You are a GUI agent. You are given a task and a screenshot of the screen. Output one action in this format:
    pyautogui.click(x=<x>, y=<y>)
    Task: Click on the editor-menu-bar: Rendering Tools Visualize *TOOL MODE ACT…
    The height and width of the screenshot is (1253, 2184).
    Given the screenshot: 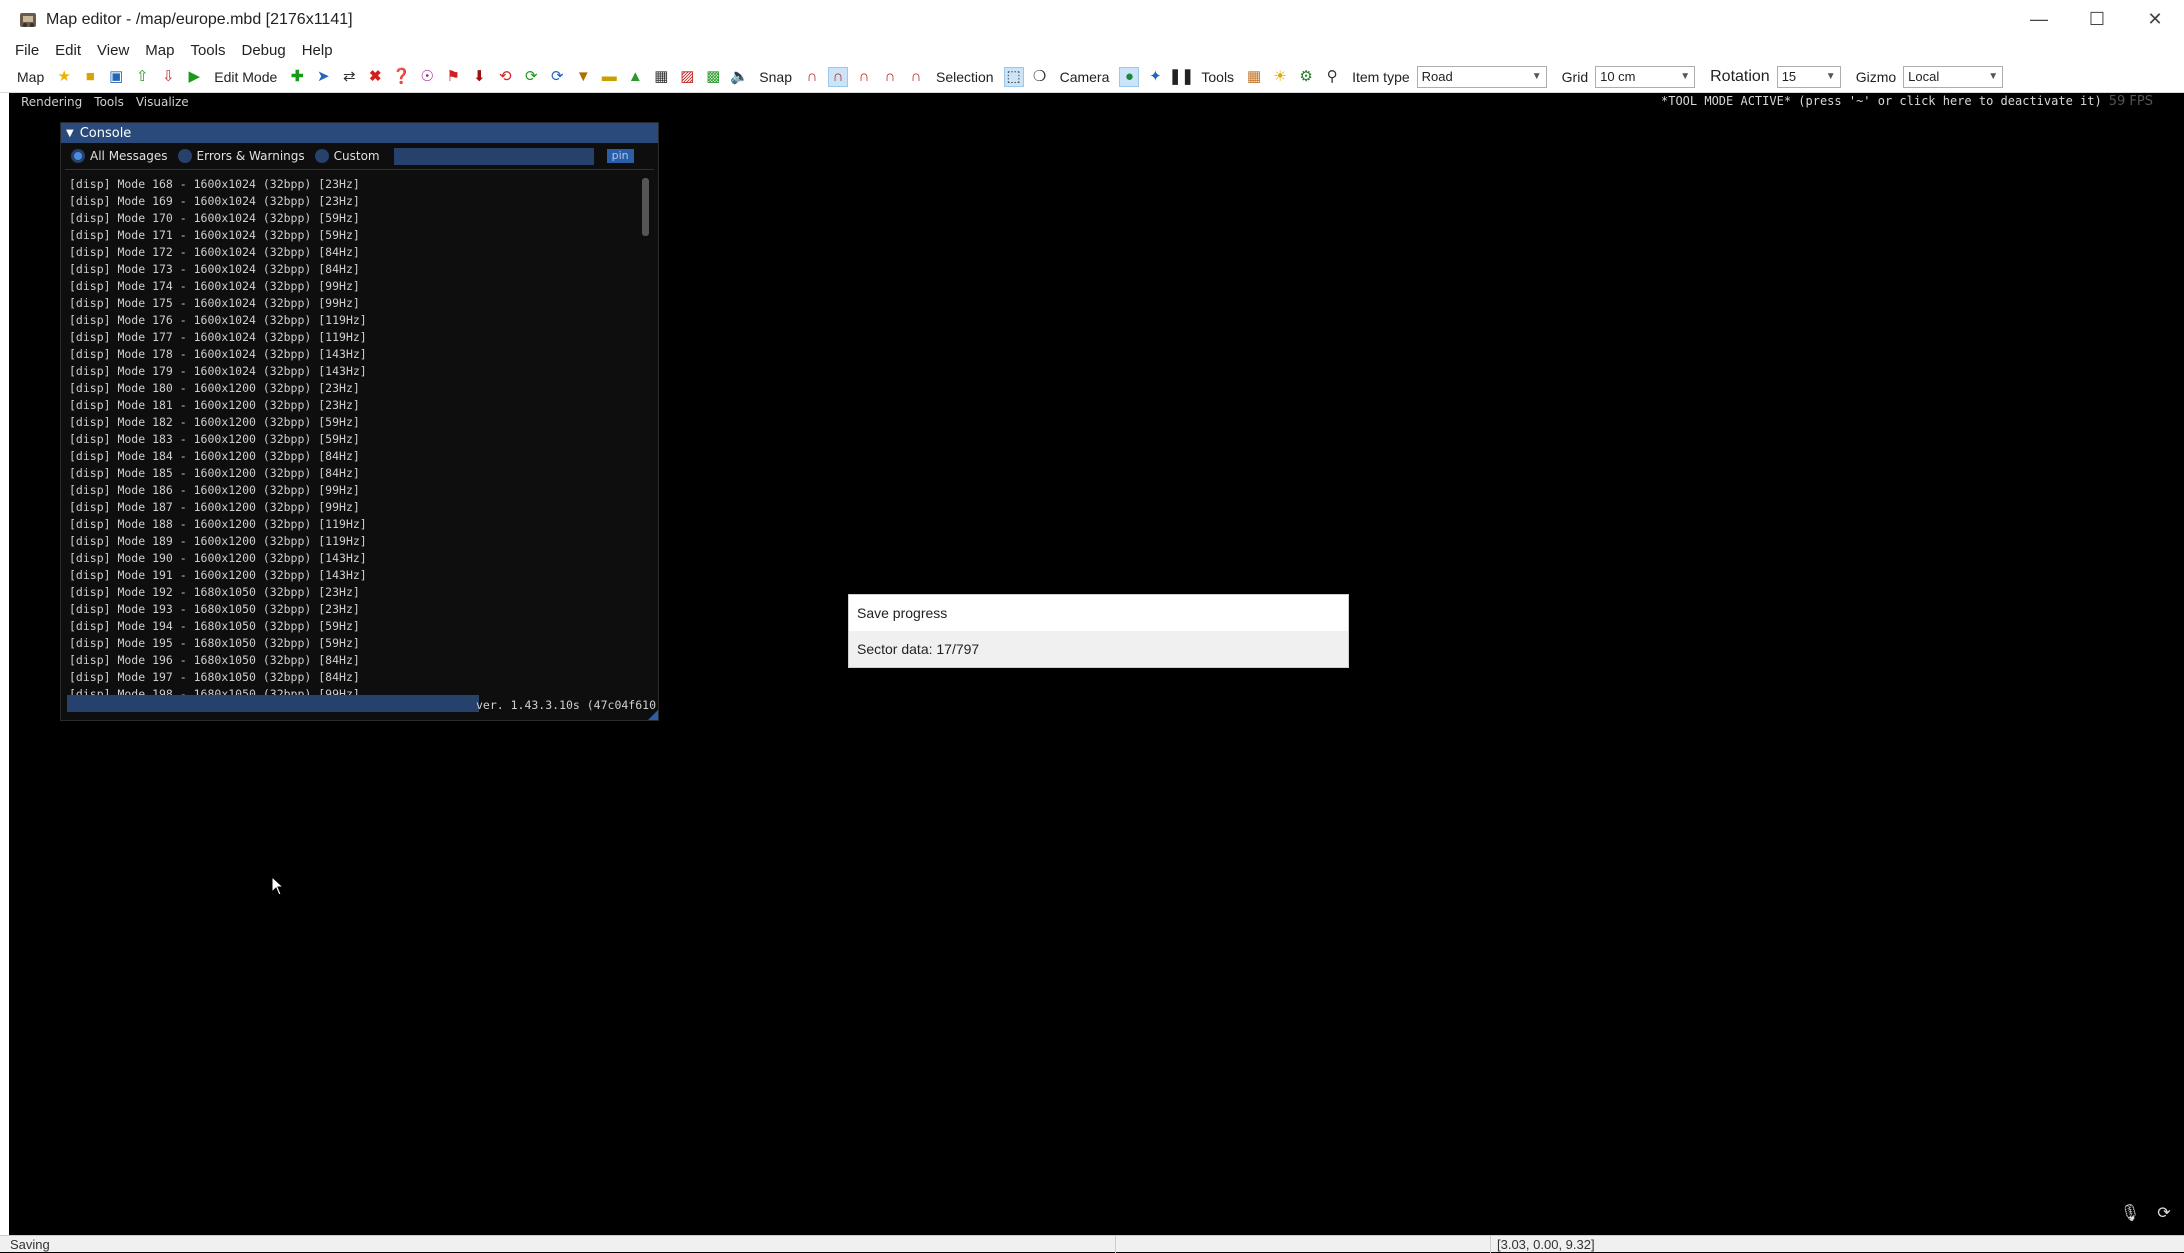 What is the action you would take?
    pyautogui.click(x=1096, y=101)
    